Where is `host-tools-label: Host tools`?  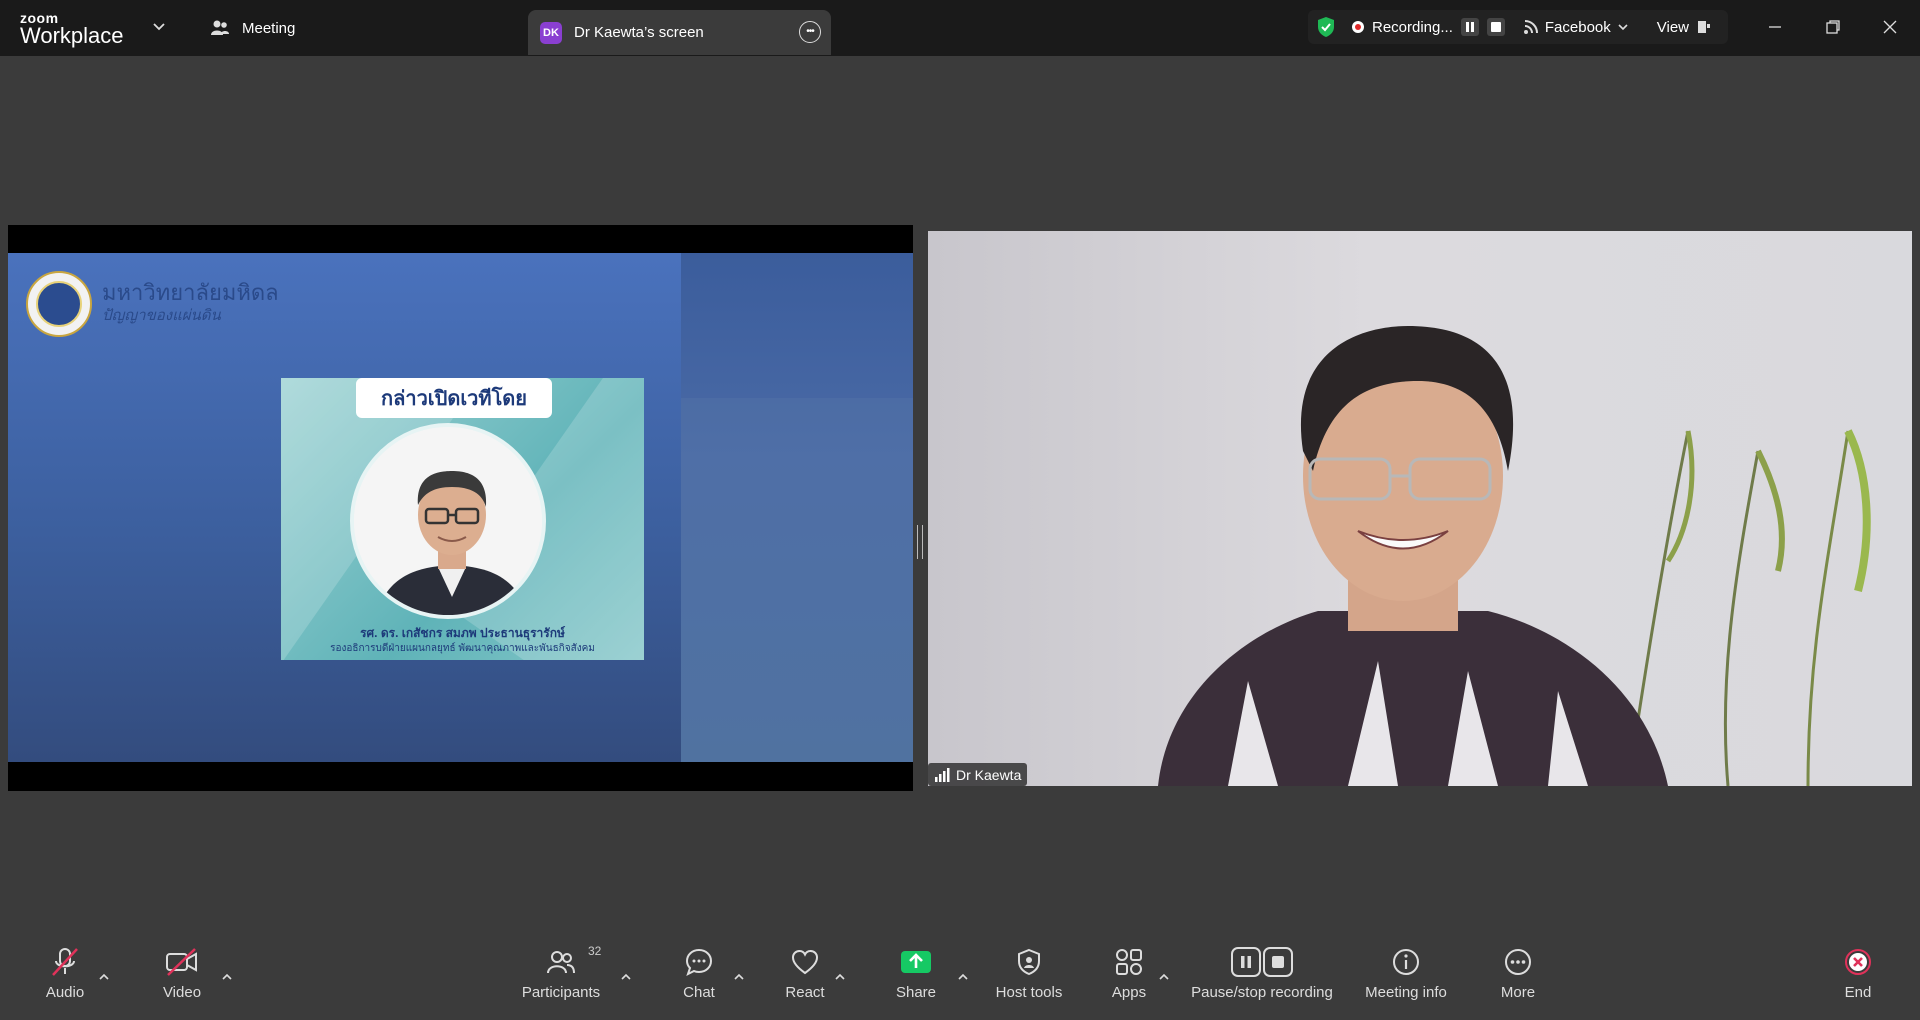
host-tools-label: Host tools is located at coordinates (1029, 992).